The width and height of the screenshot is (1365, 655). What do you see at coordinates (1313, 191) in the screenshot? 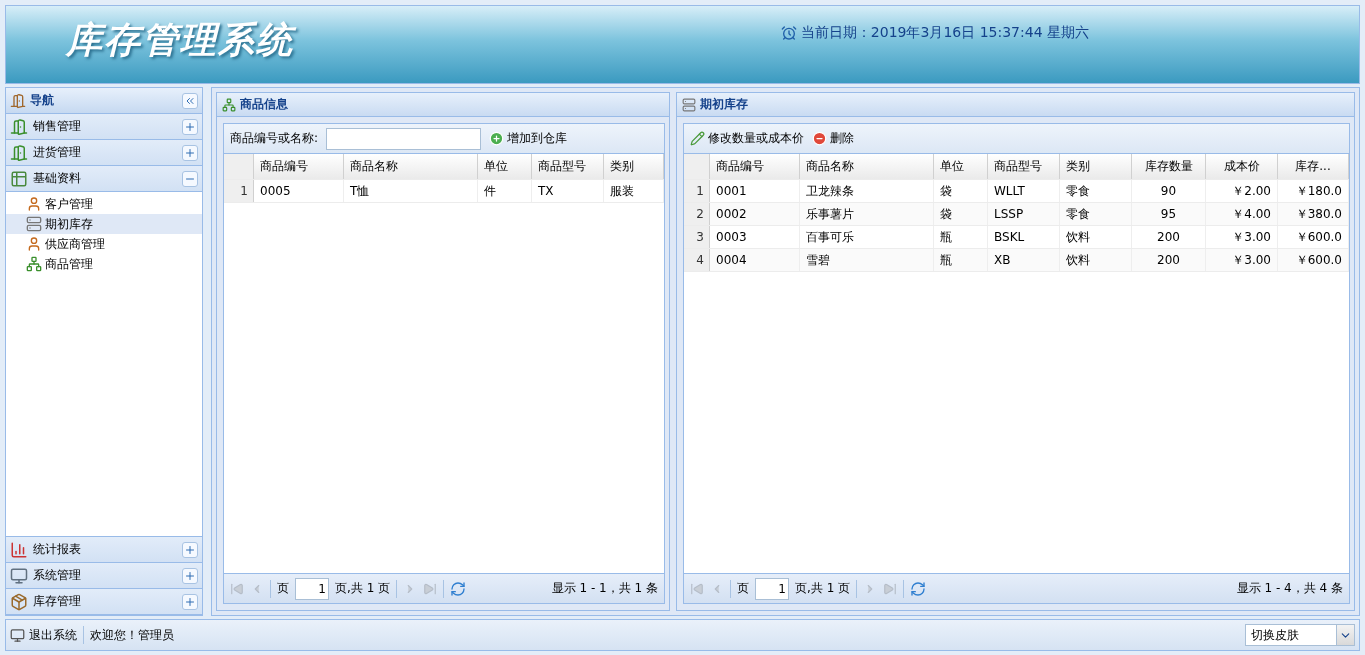
I see `table-cell: ￥180.0` at bounding box center [1313, 191].